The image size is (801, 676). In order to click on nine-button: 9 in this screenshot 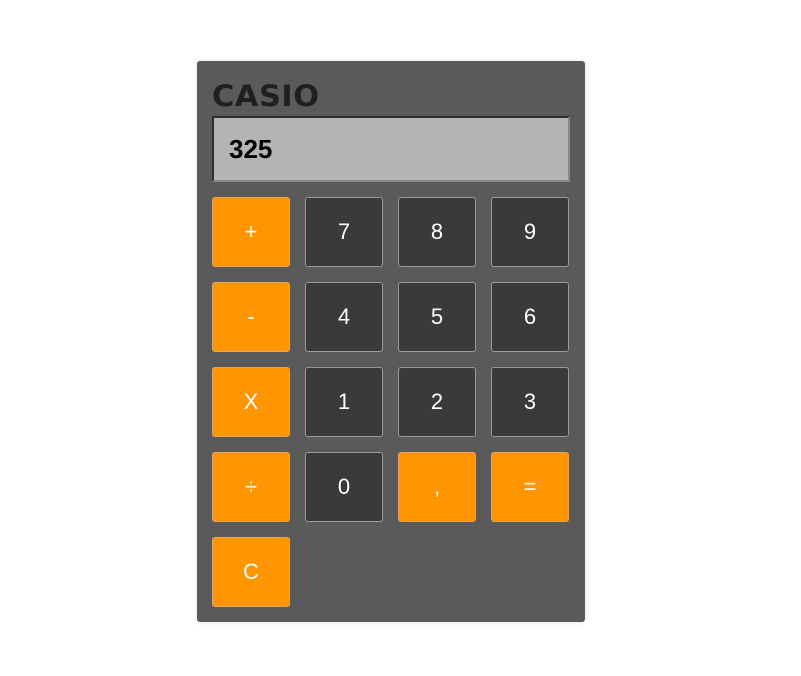, I will do `click(530, 232)`.